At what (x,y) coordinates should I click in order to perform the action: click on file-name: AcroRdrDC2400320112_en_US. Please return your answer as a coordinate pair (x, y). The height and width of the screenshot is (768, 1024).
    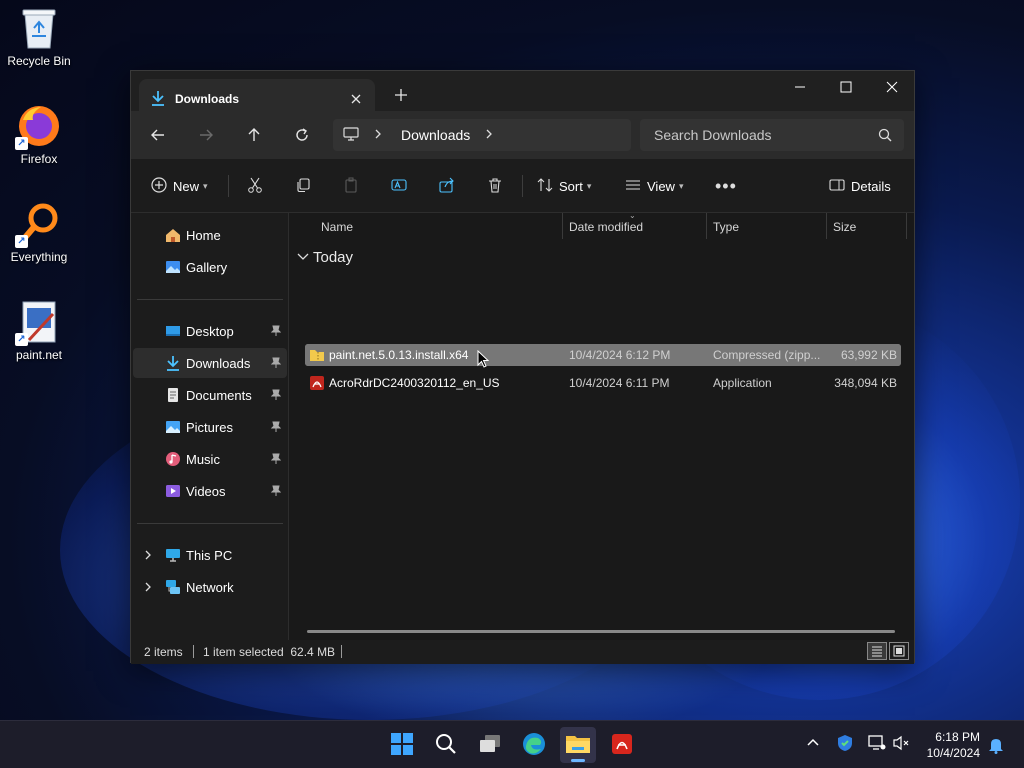
    Looking at the image, I should click on (414, 383).